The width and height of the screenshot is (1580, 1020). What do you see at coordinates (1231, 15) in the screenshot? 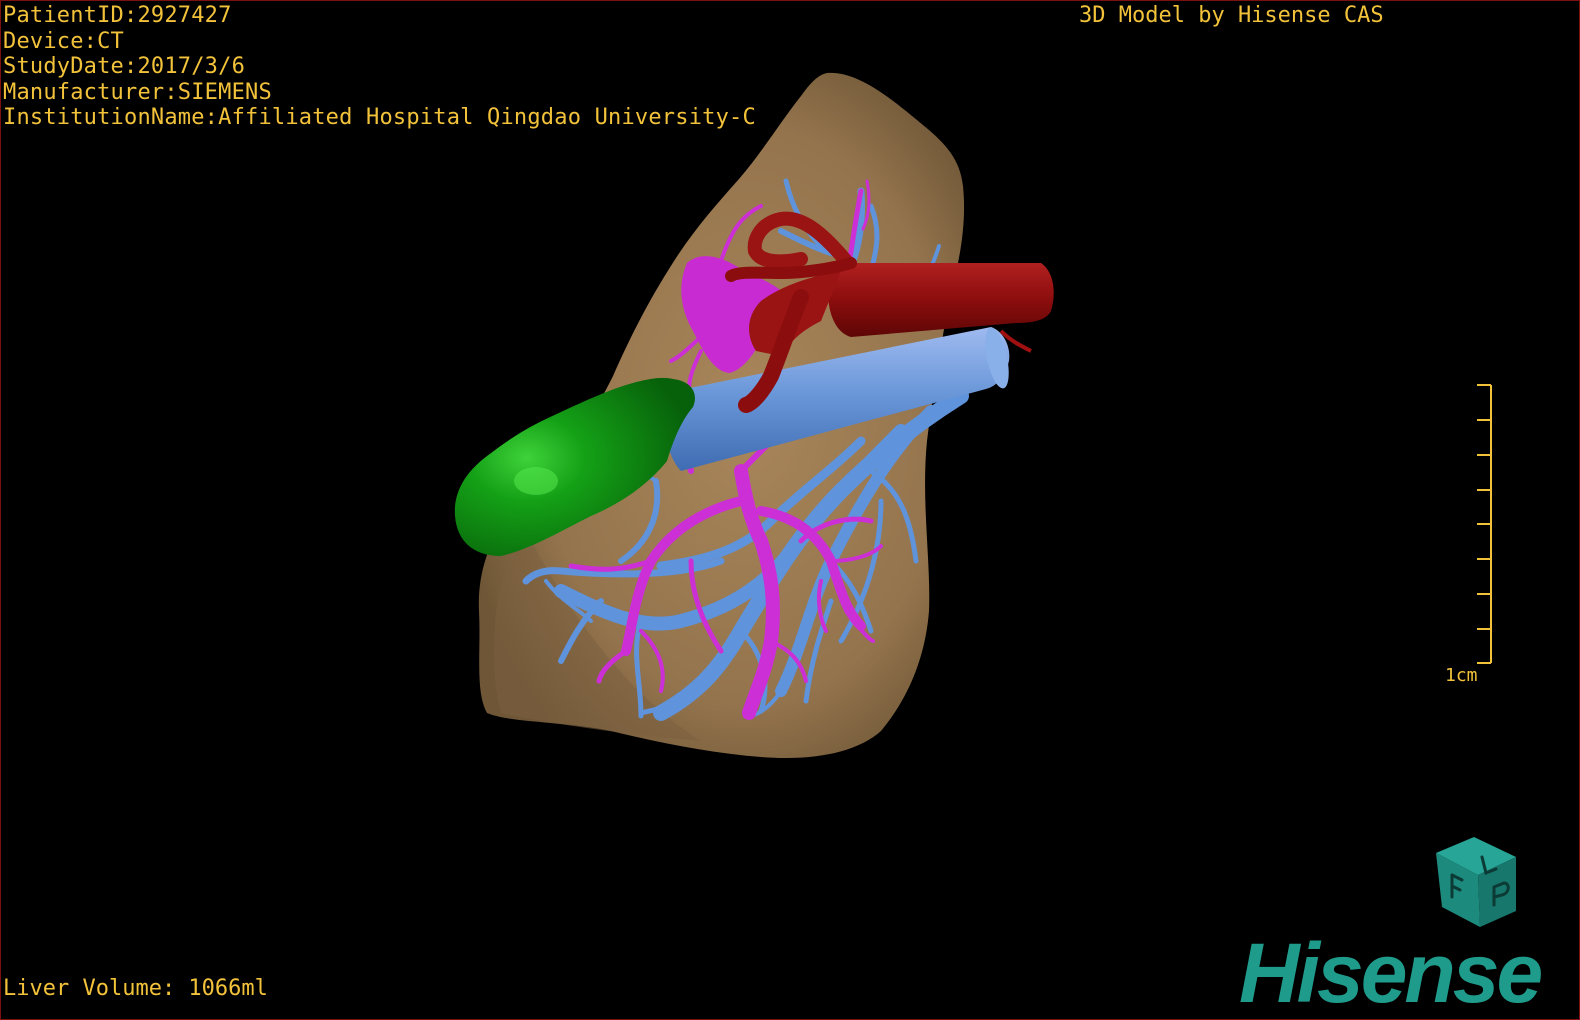
I see `model-credit: 3D Model by Hisense CAS` at bounding box center [1231, 15].